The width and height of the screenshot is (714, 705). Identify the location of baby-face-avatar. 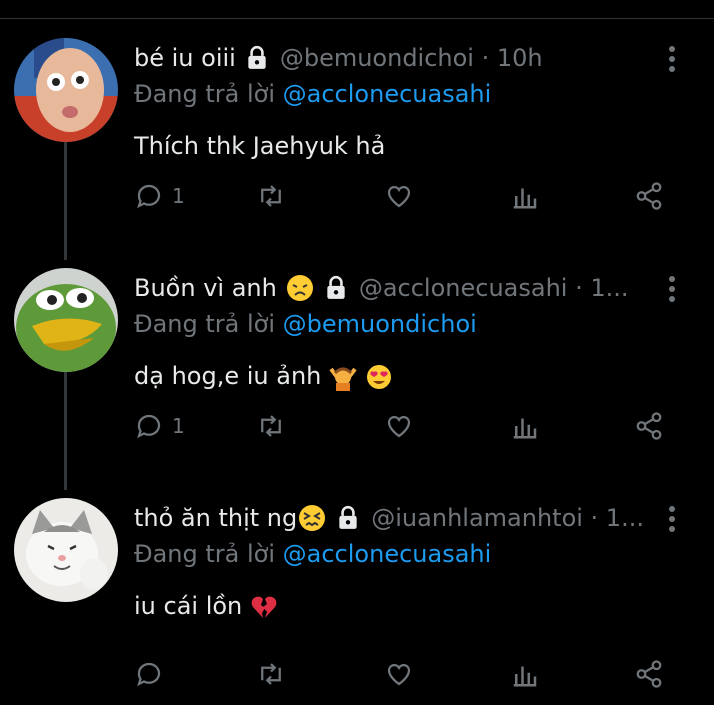
(66, 90).